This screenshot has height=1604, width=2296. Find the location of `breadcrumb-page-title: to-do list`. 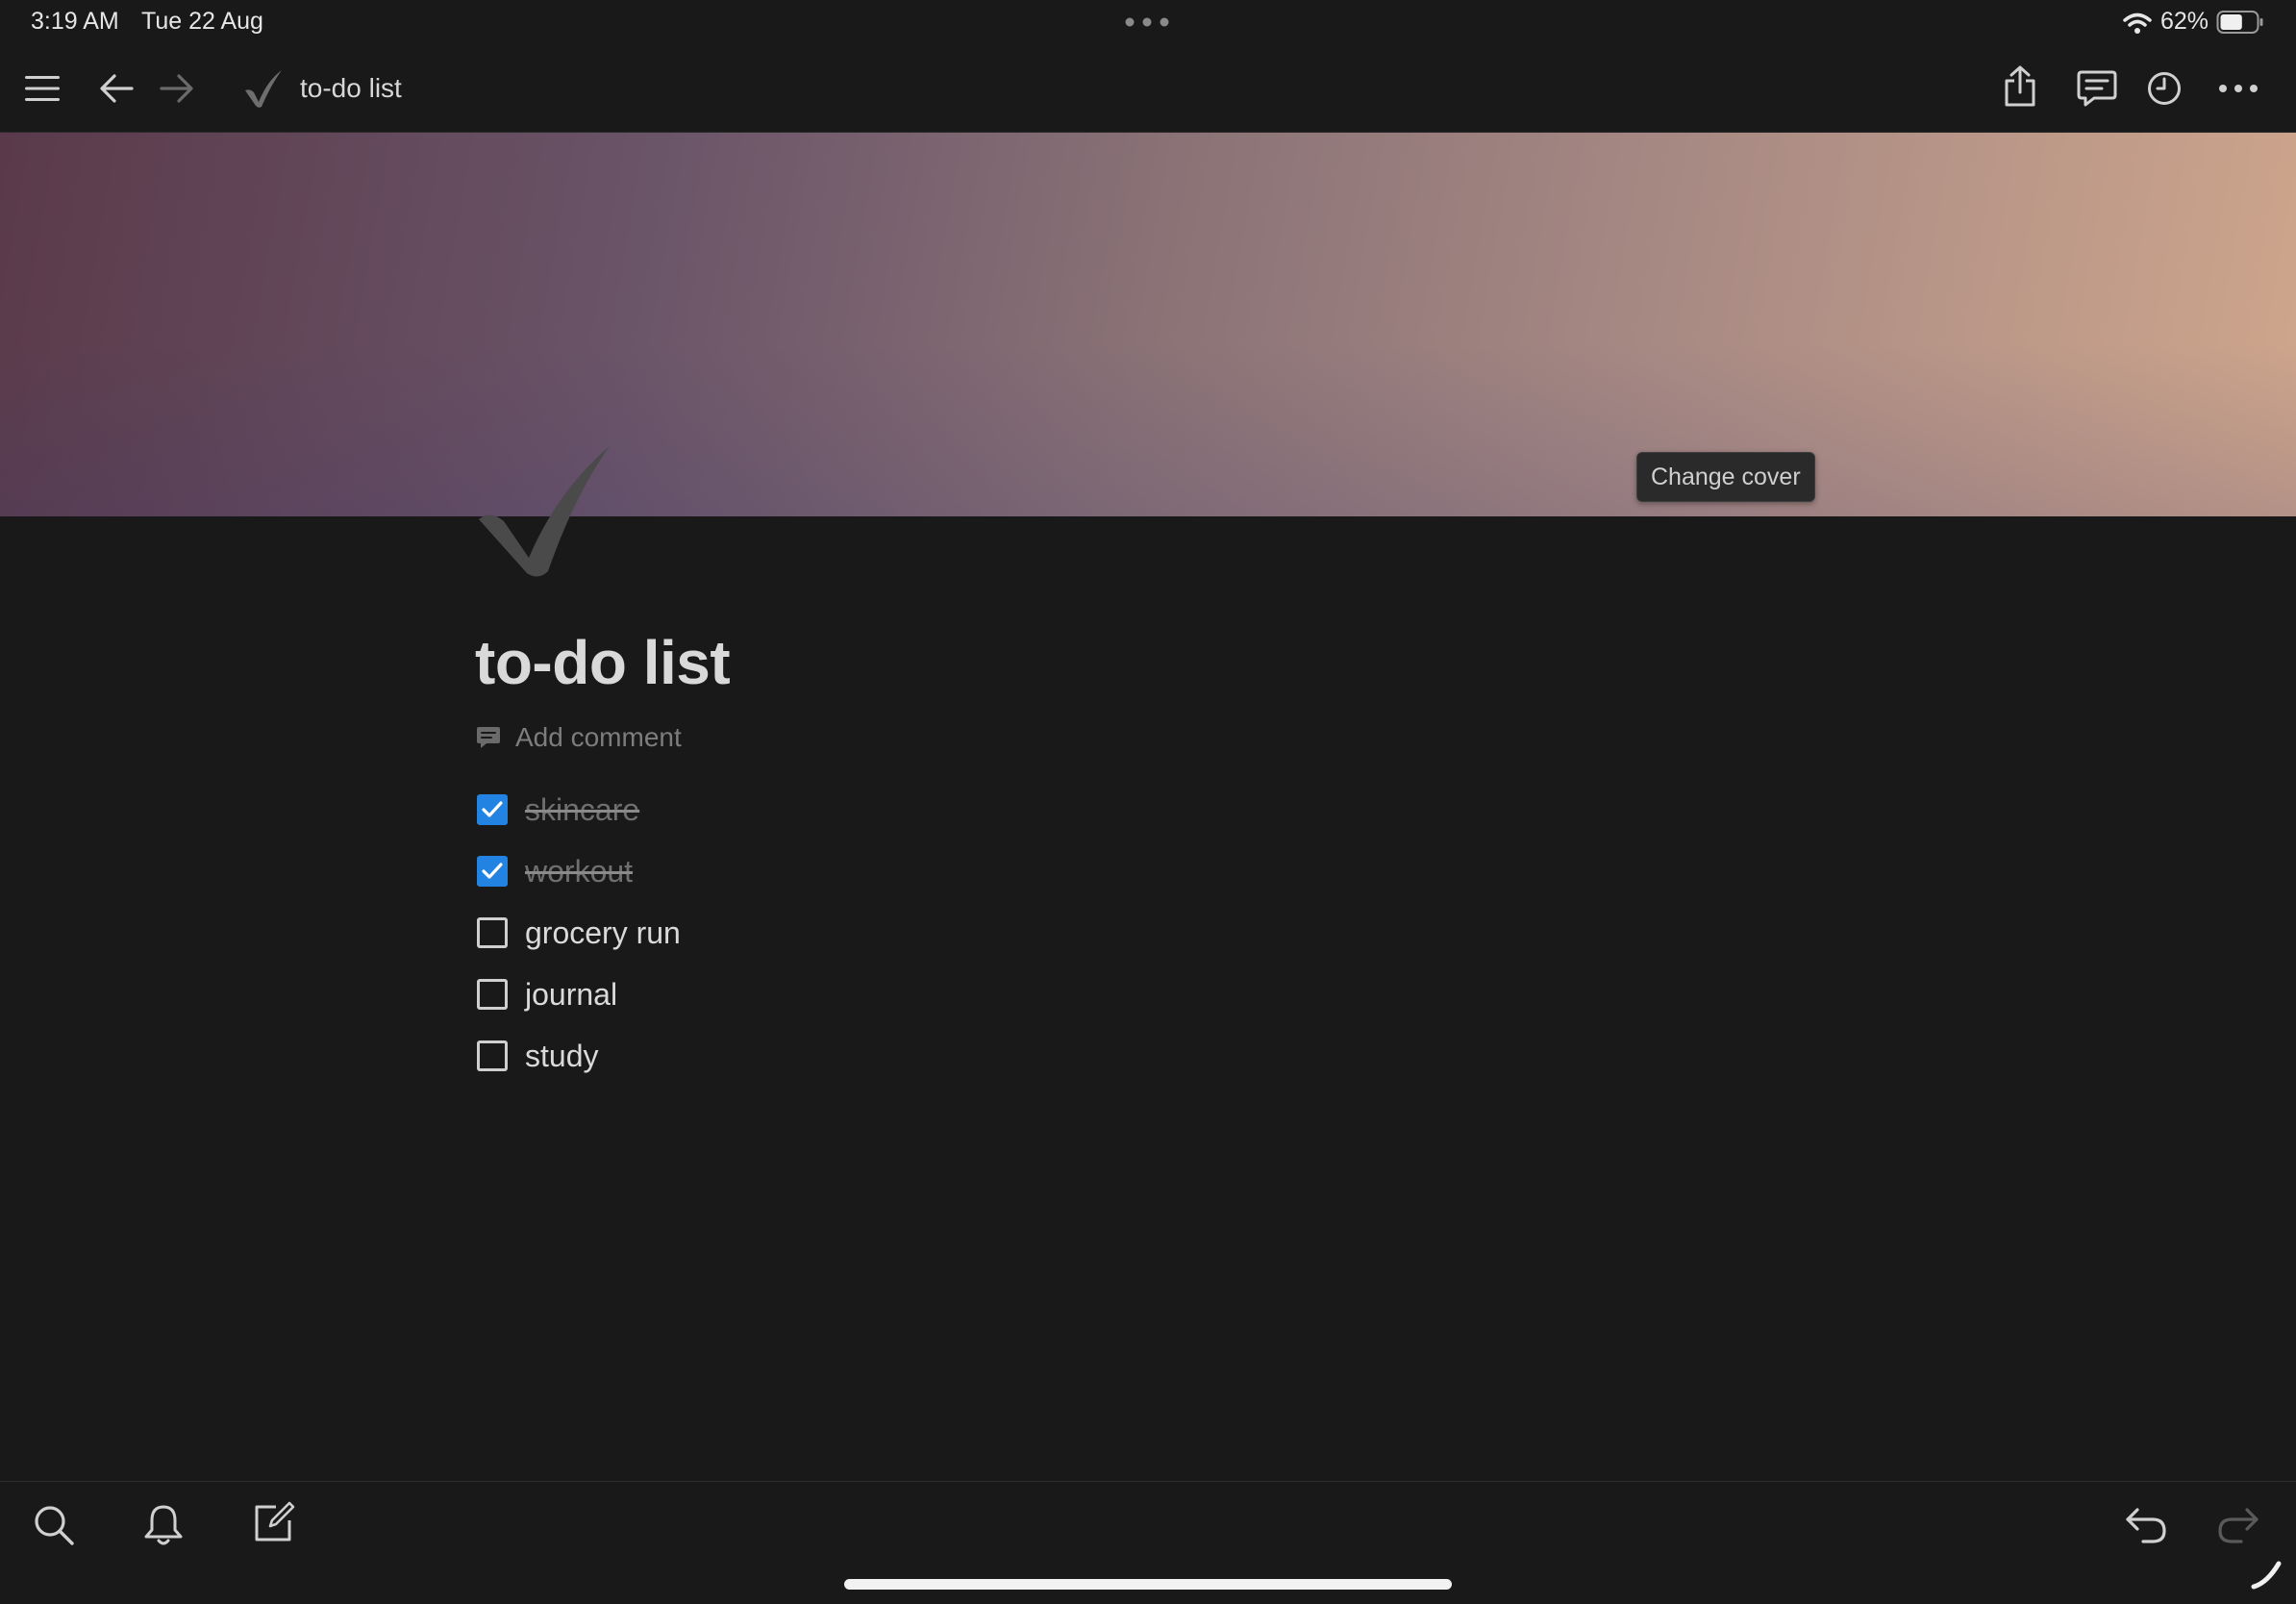

breadcrumb-page-title: to-do list is located at coordinates (351, 88).